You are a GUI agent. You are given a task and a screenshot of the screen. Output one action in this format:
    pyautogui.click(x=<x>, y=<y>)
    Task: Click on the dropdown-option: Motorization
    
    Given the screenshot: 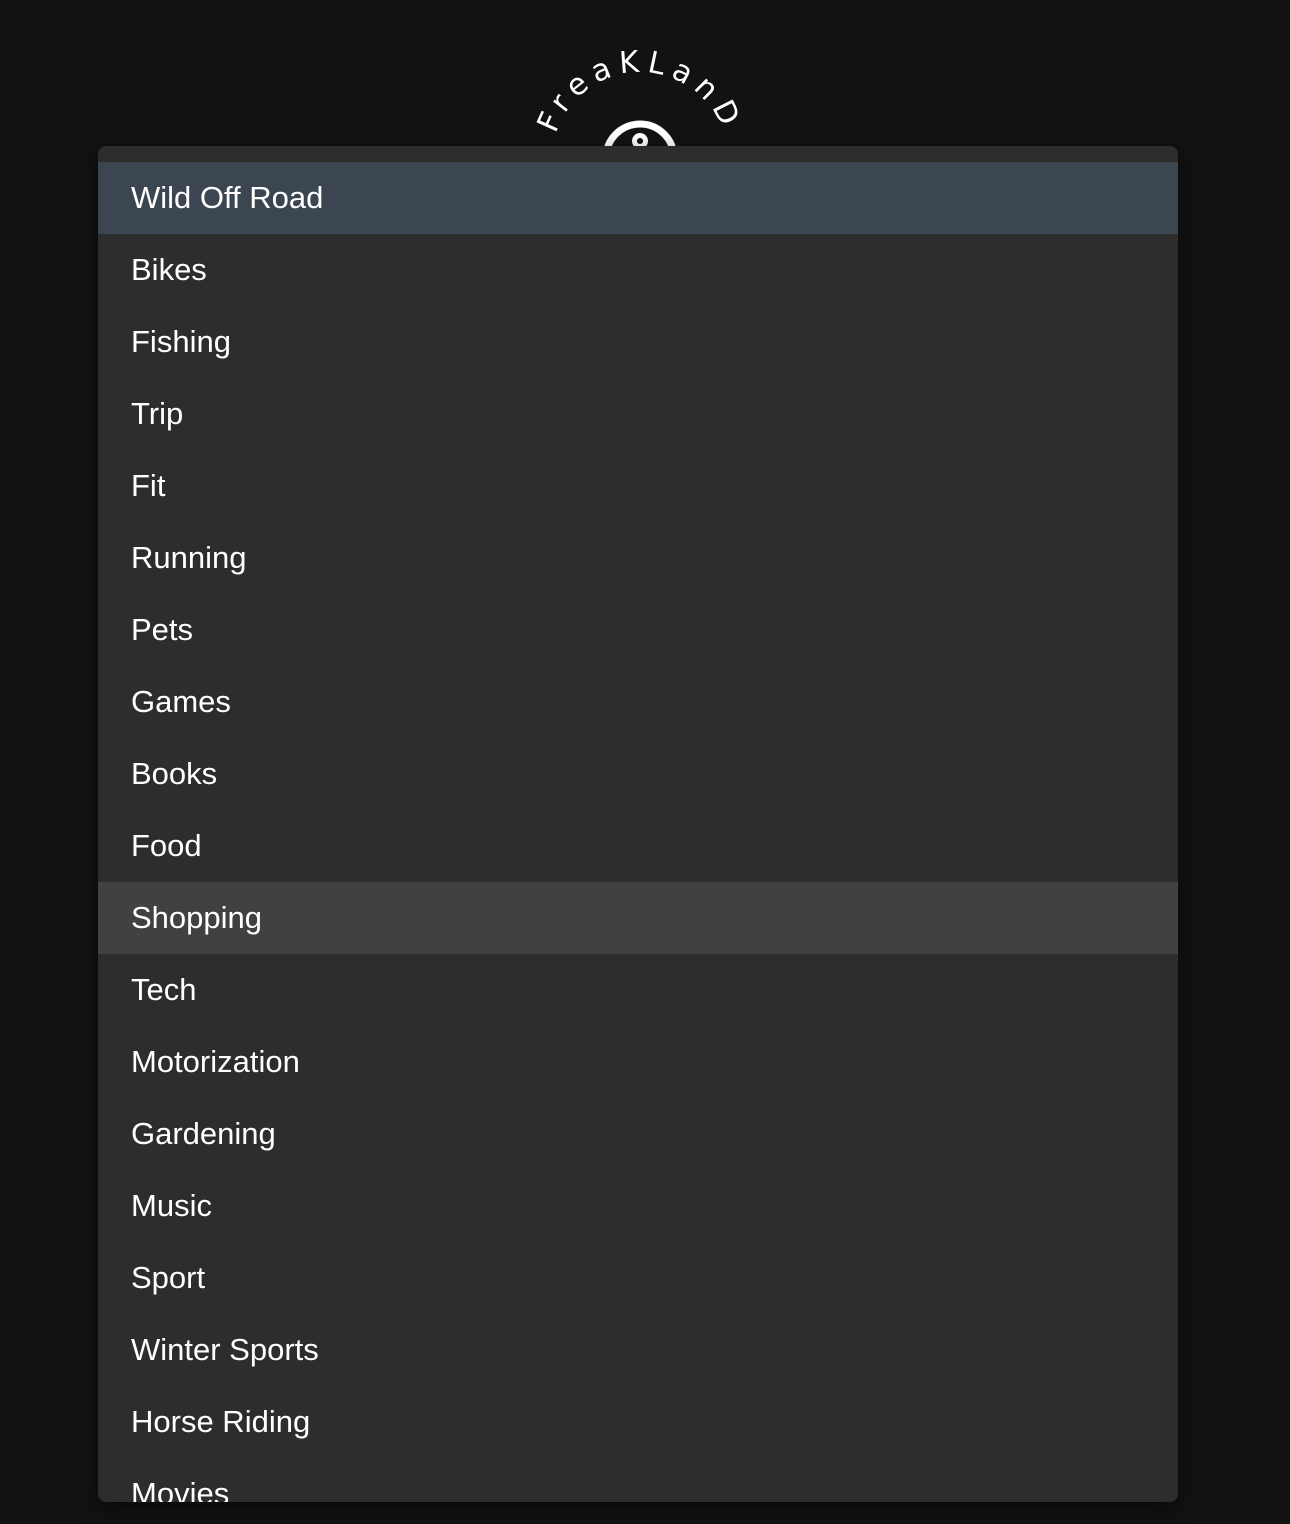 What is the action you would take?
    pyautogui.click(x=638, y=1062)
    